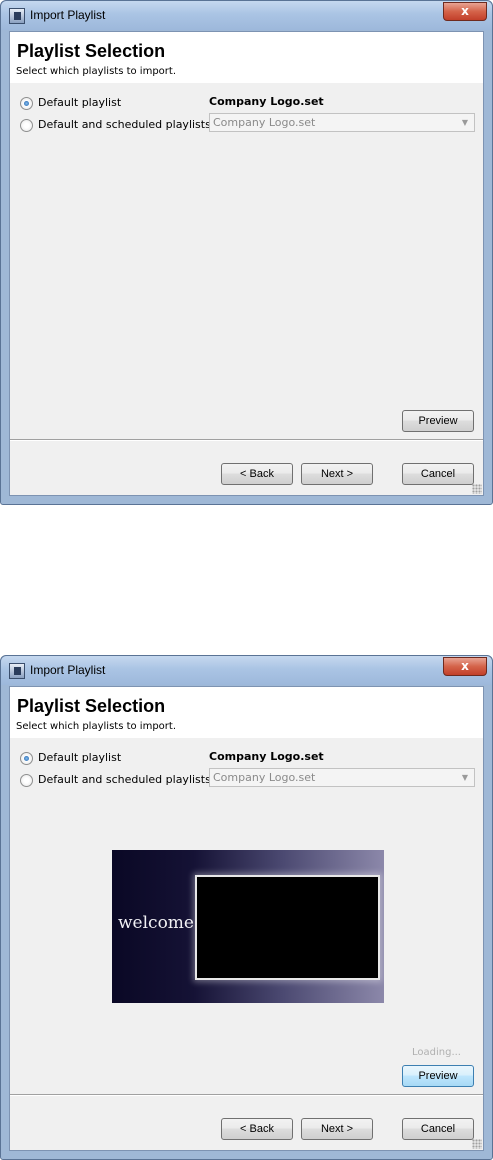 Image resolution: width=493 pixels, height=1160 pixels. Describe the element at coordinates (287, 927) in the screenshot. I see `preview-video-frame` at that location.